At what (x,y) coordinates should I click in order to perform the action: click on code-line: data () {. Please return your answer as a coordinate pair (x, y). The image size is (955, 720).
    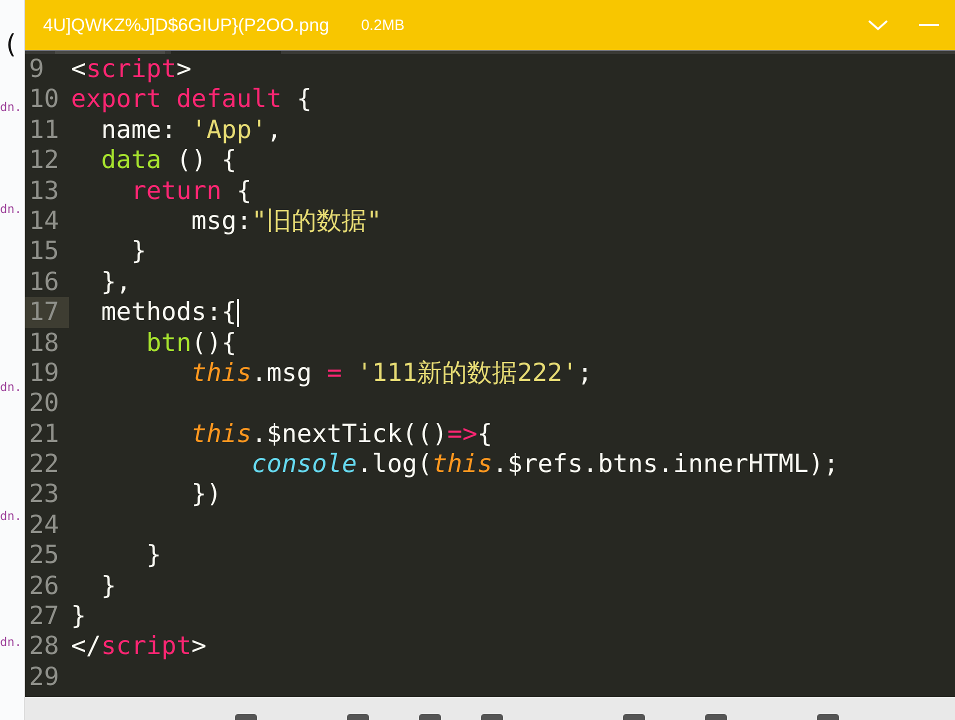
    Looking at the image, I should click on (168, 160).